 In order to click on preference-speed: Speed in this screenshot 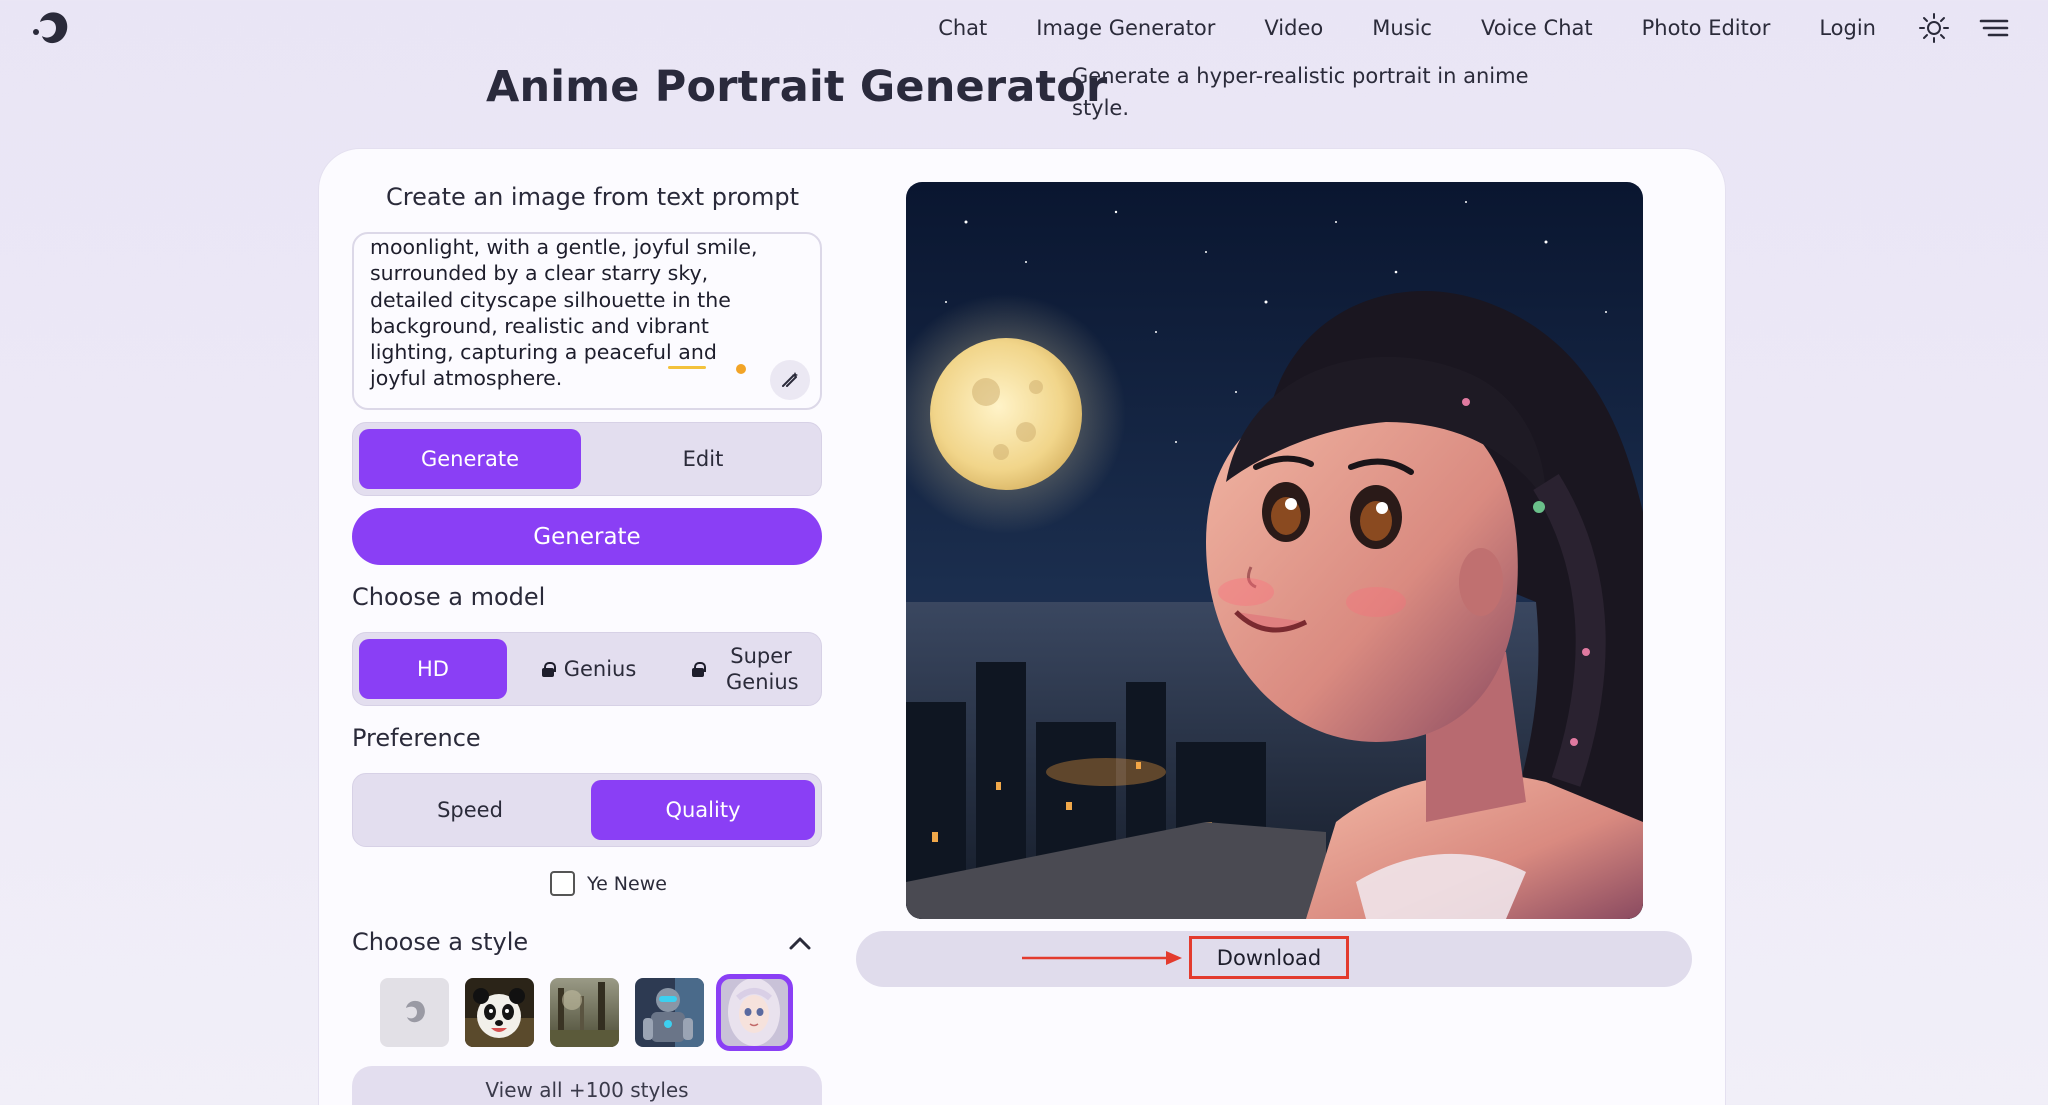, I will do `click(470, 810)`.